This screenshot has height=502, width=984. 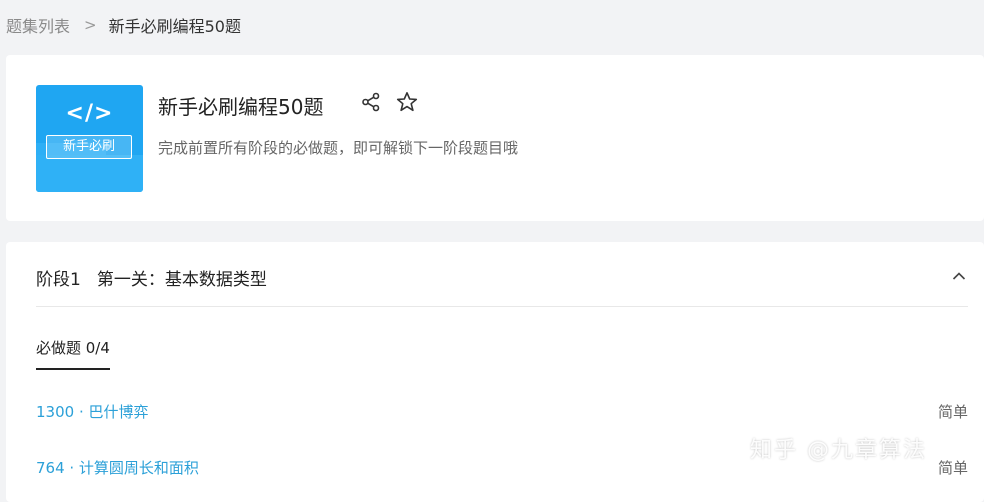 I want to click on code-icon: </>, so click(x=89, y=113).